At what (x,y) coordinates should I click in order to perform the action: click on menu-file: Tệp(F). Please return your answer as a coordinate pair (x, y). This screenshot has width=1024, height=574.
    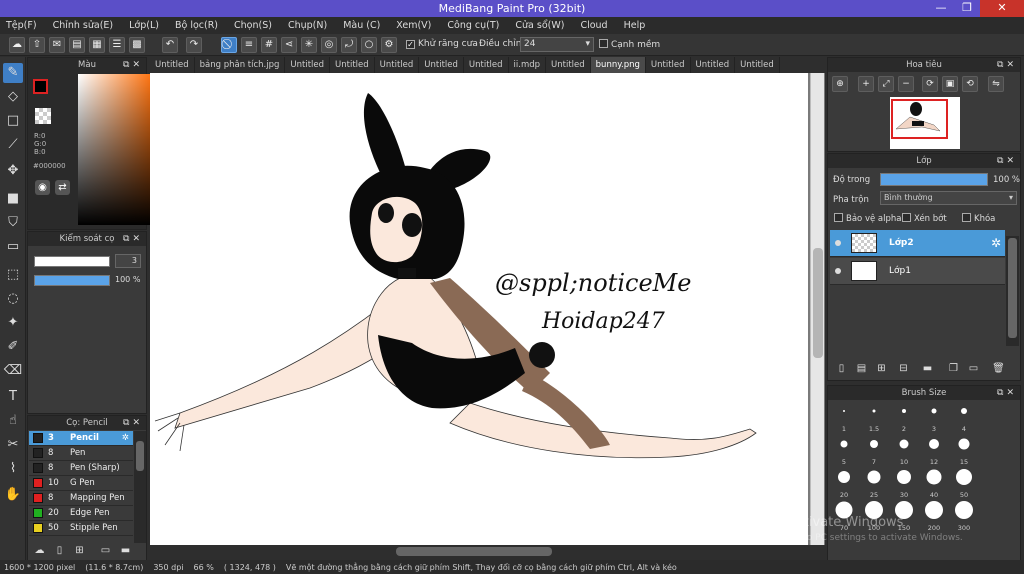
    Looking at the image, I should click on (21, 25).